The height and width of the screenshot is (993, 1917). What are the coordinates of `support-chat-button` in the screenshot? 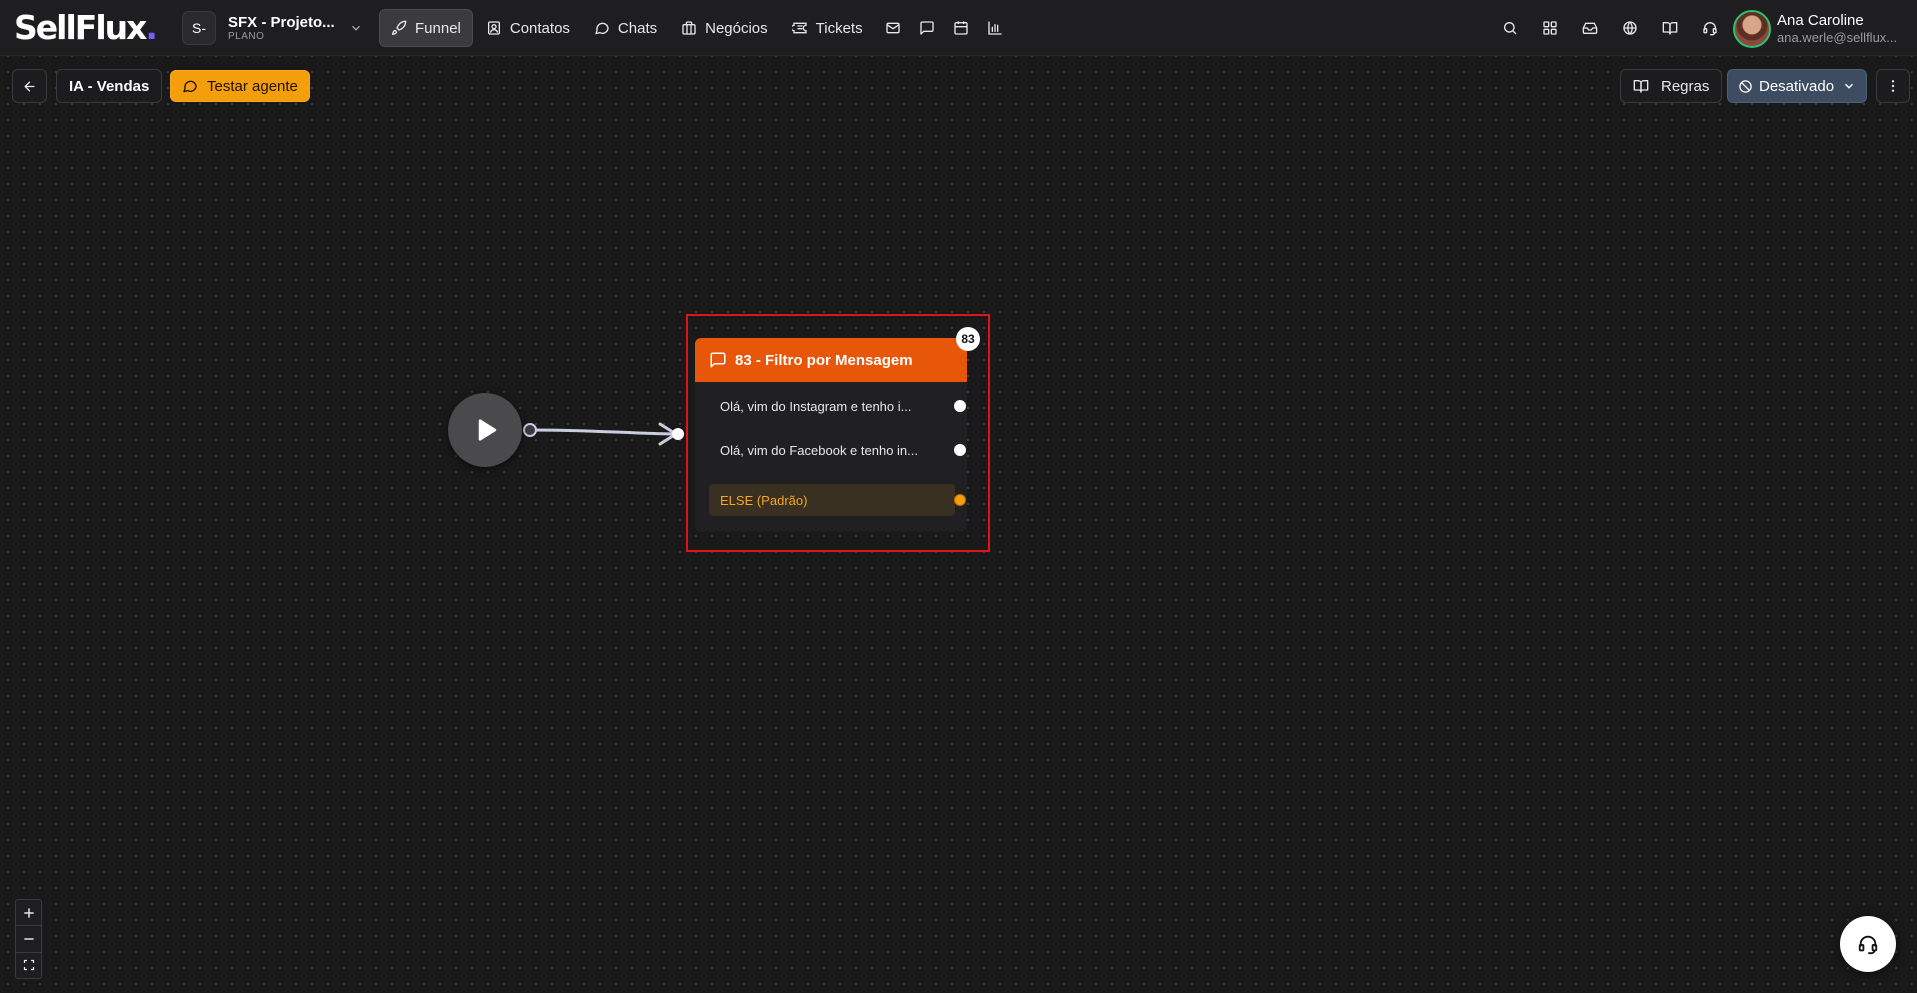 It's located at (1868, 944).